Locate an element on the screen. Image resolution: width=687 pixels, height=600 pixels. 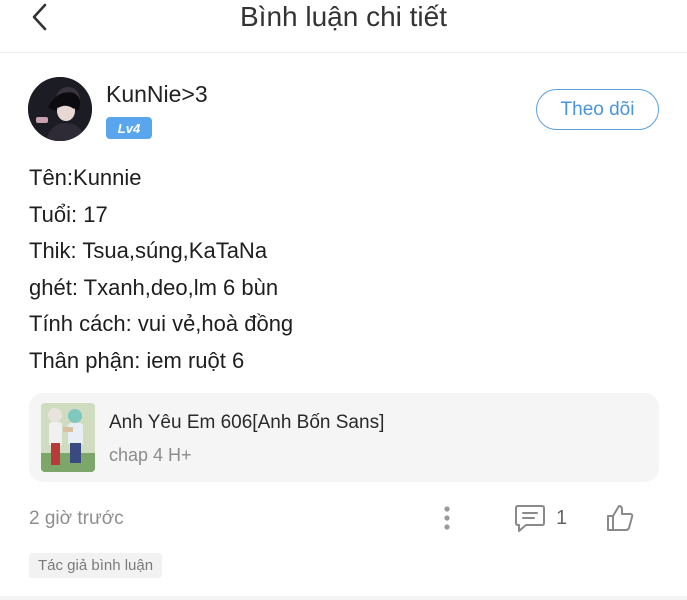
avatar-image is located at coordinates (60, 109).